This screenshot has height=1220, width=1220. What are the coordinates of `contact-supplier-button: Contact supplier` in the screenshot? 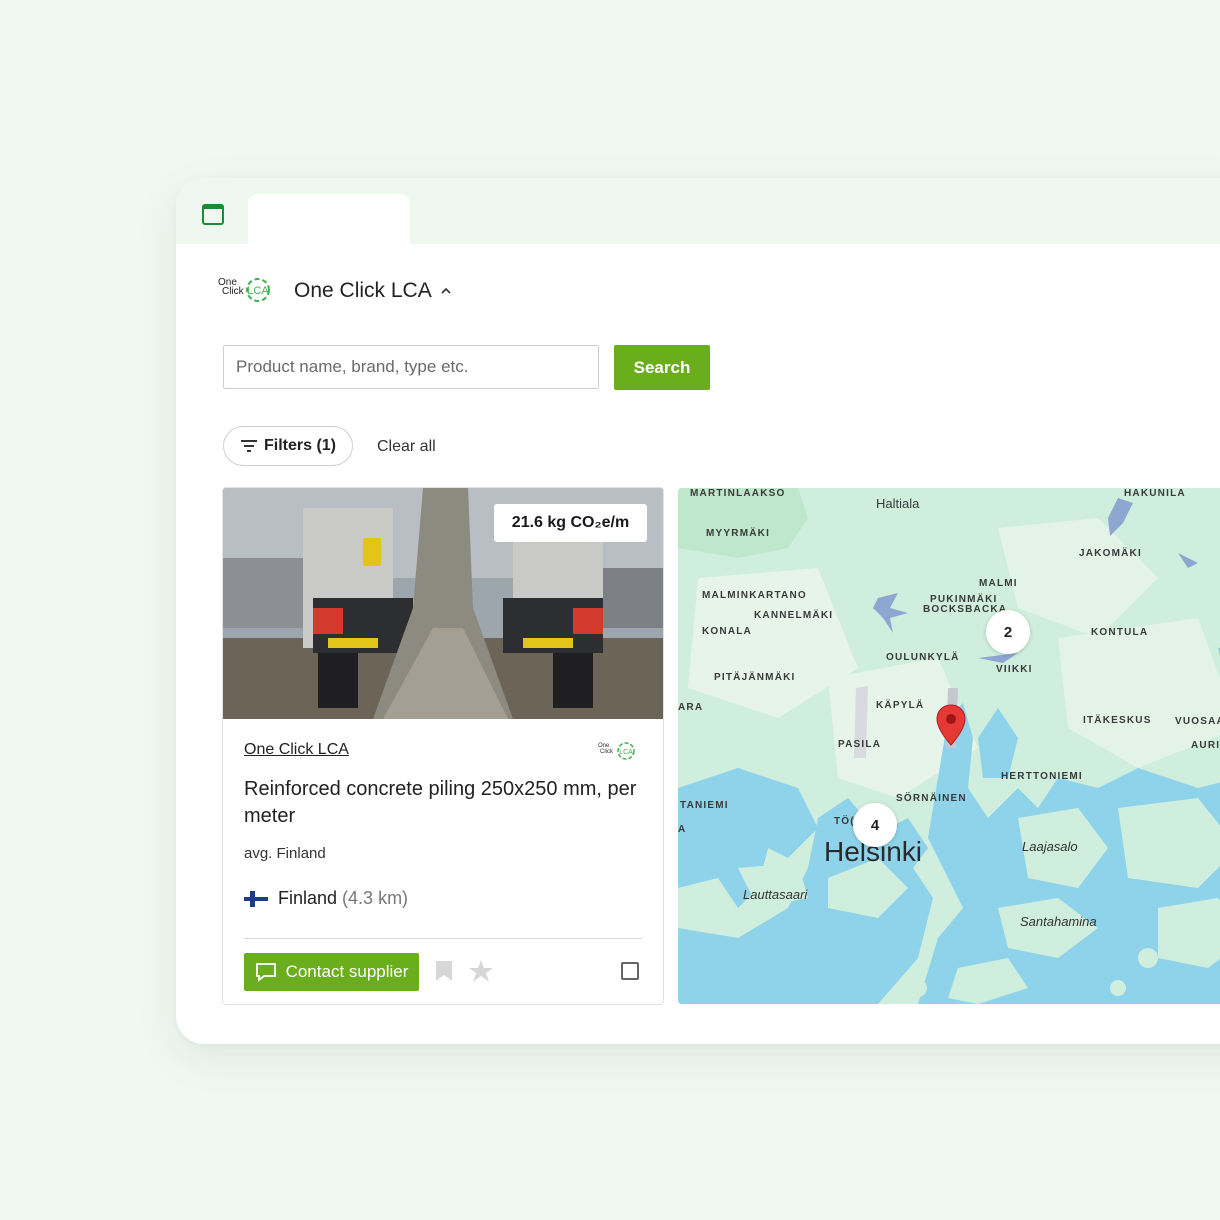 It's located at (331, 972).